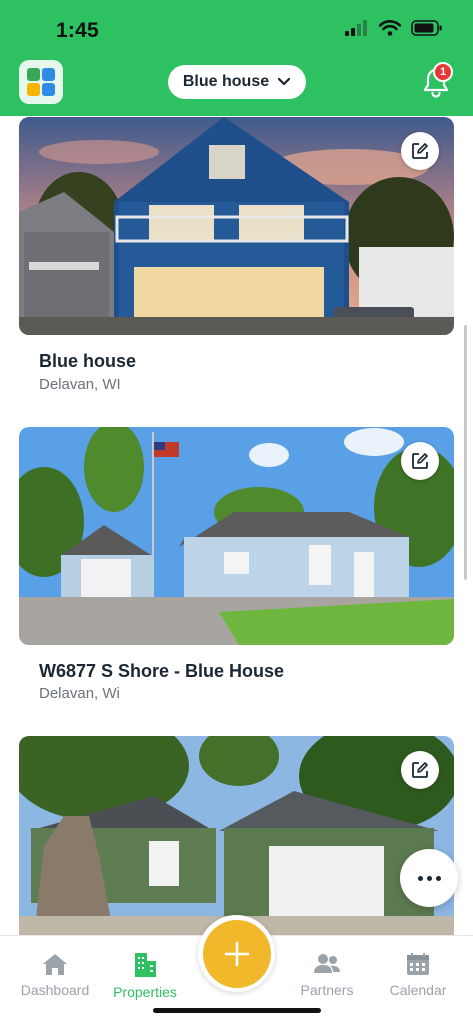  Describe the element at coordinates (443, 72) in the screenshot. I see `notification-badge: 1` at that location.